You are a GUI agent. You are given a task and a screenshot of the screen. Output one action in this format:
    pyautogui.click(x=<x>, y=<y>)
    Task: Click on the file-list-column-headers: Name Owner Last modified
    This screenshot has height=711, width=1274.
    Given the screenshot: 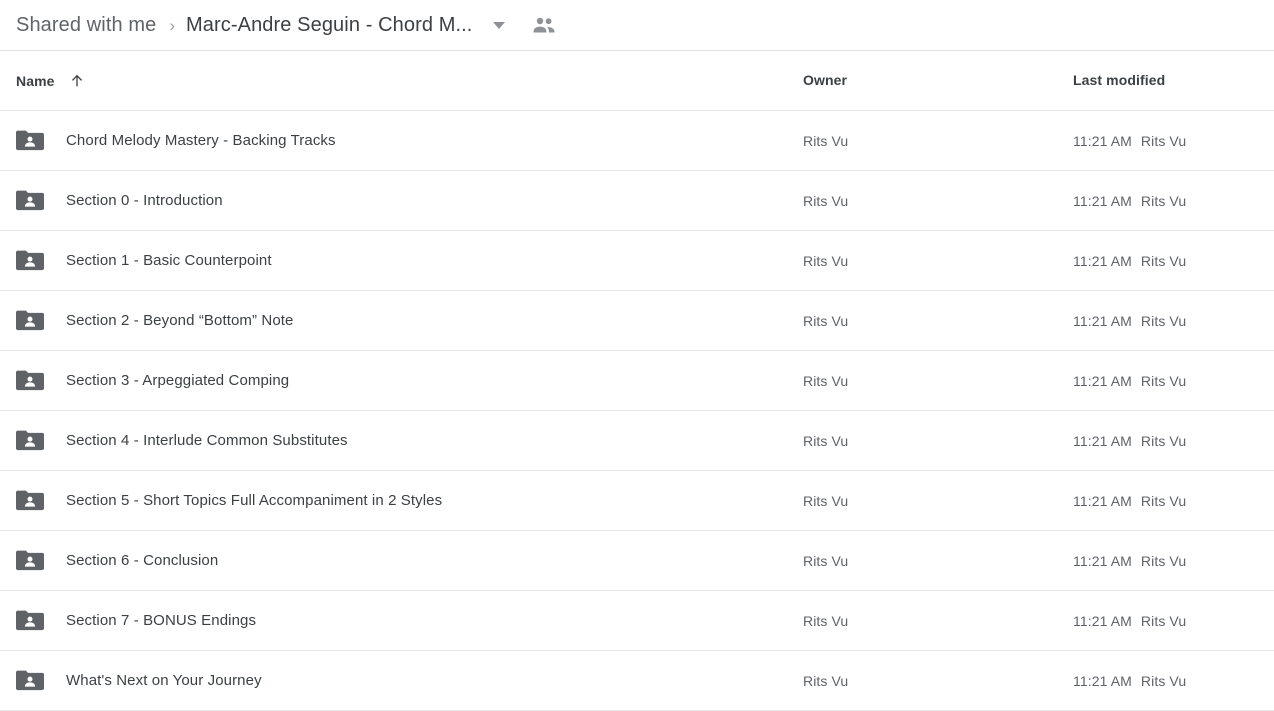 What is the action you would take?
    pyautogui.click(x=637, y=81)
    